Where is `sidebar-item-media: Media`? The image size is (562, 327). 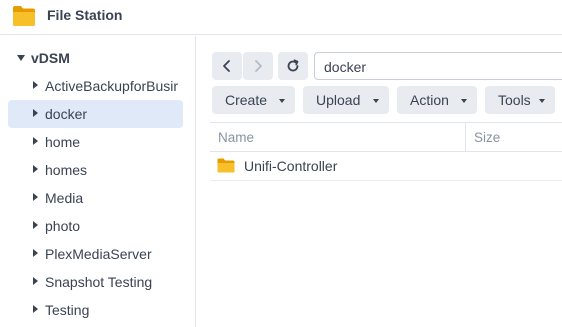
sidebar-item-media: Media is located at coordinates (95, 198).